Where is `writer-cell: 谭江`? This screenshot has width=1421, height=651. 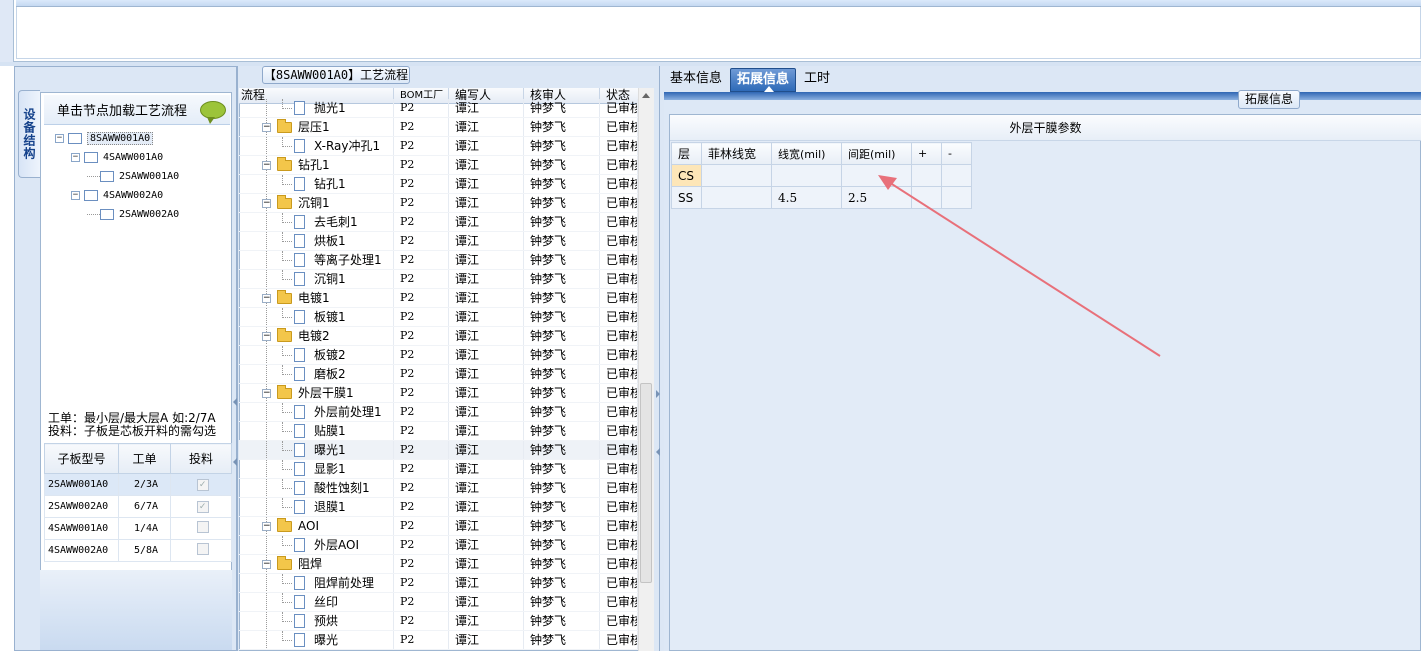 writer-cell: 谭江 is located at coordinates (486, 184).